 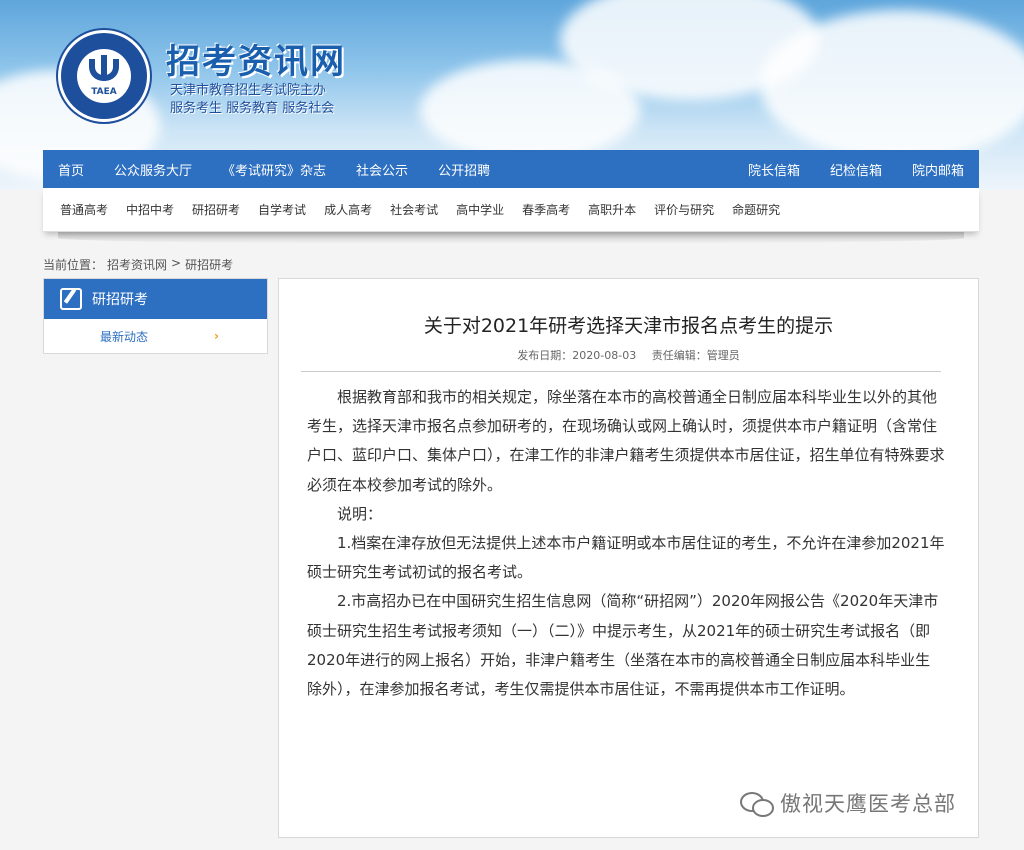 I want to click on subtitle-line: 天津市教育招生考试院主办, so click(x=248, y=90).